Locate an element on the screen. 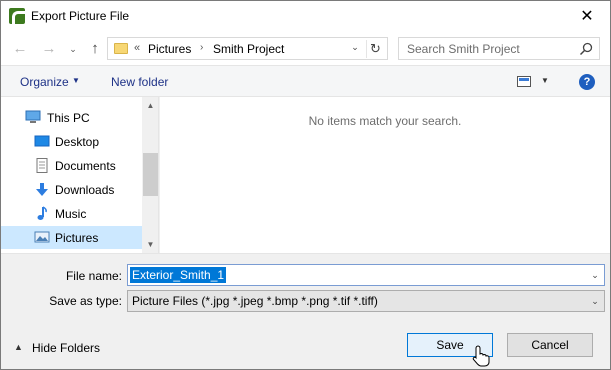  help-icon: ? is located at coordinates (587, 82).